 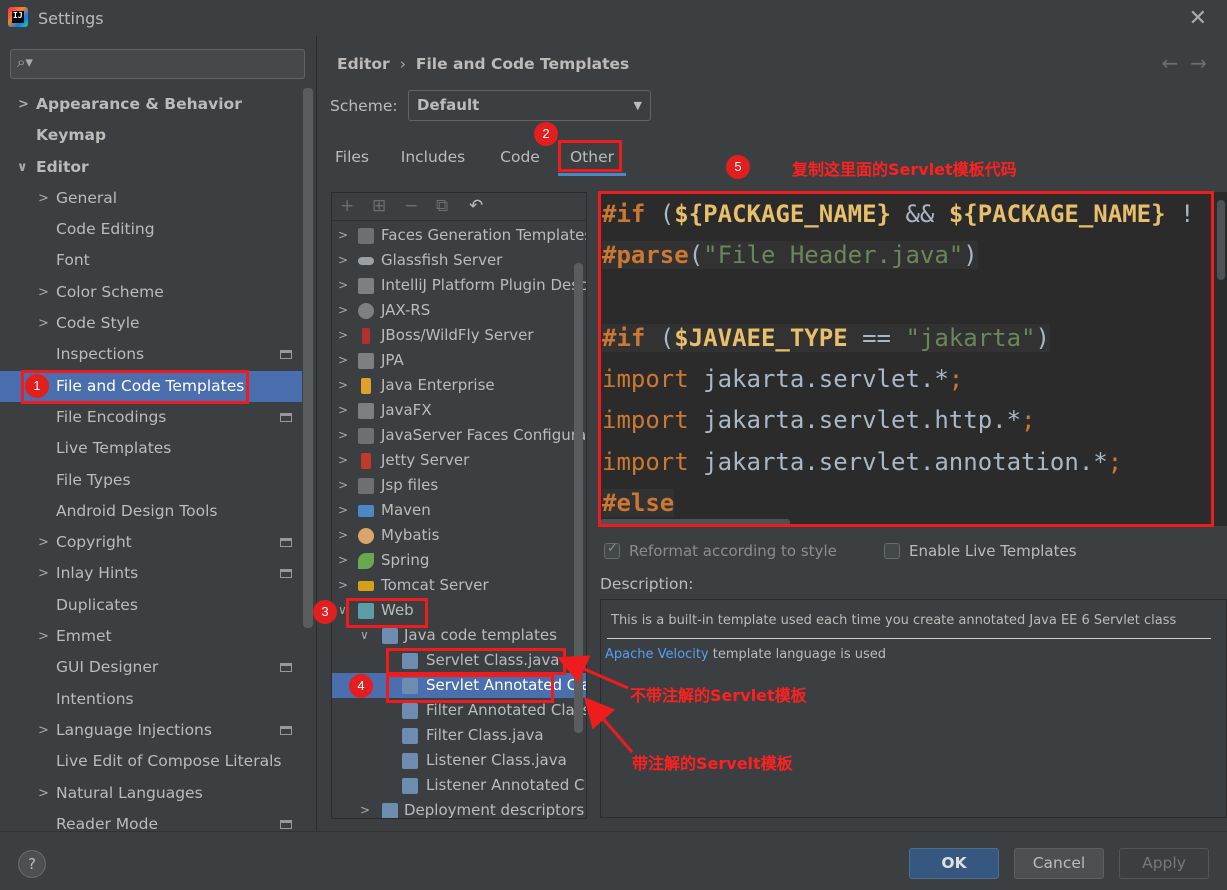 What do you see at coordinates (379, 206) in the screenshot?
I see `add-child-template-icon: ⊞` at bounding box center [379, 206].